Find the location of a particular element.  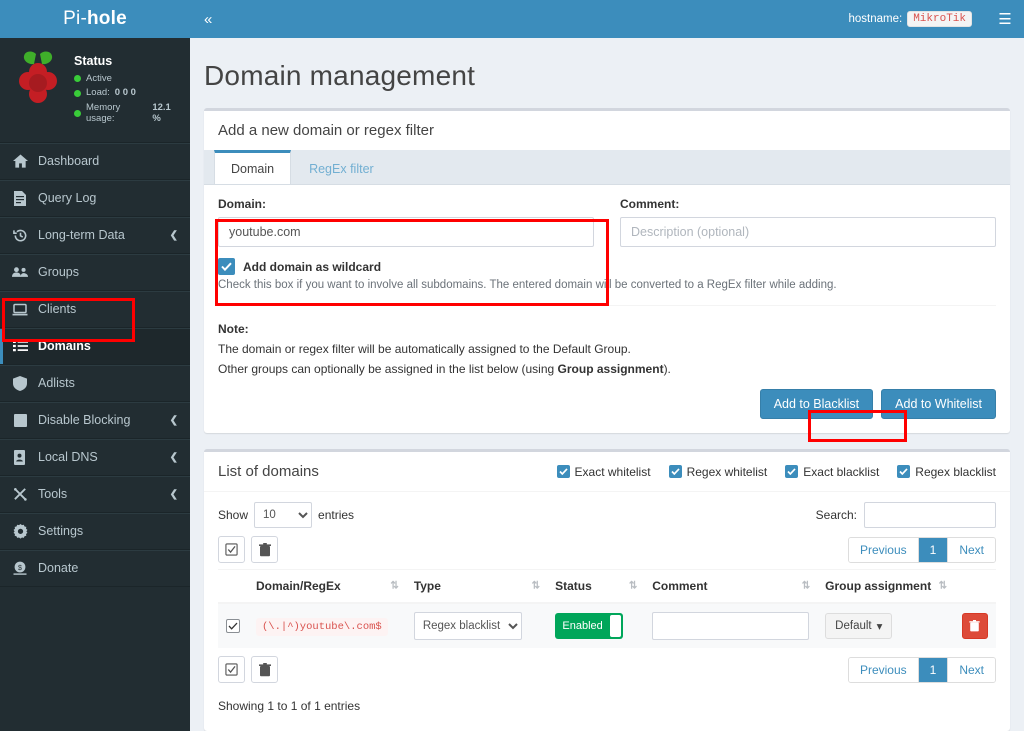

tab-domain: Domain is located at coordinates (253, 167).